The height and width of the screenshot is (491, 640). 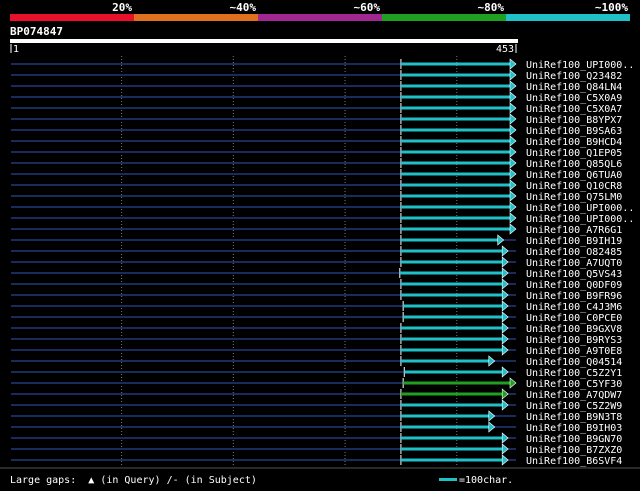 What do you see at coordinates (444, 17) in the screenshot?
I see `identity-scale-segment` at bounding box center [444, 17].